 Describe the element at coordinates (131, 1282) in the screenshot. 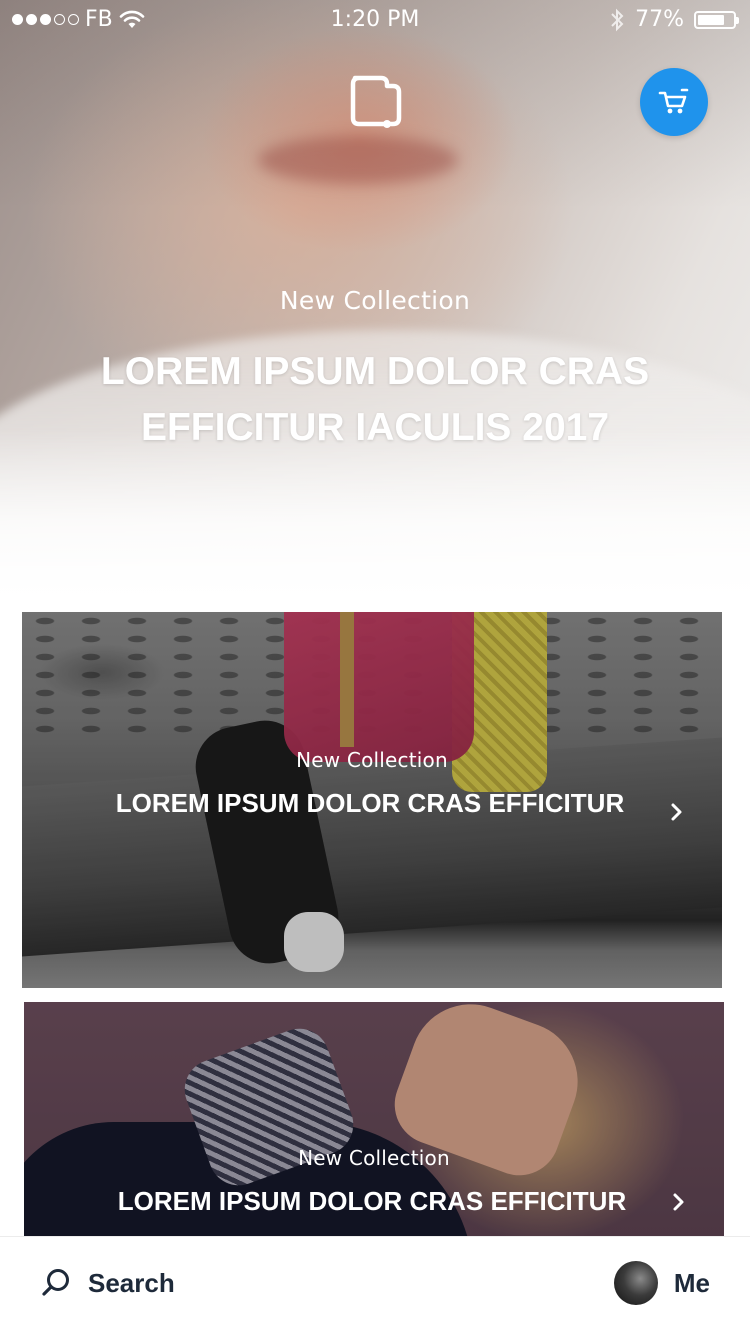

I see `tab-search-label: Search` at that location.